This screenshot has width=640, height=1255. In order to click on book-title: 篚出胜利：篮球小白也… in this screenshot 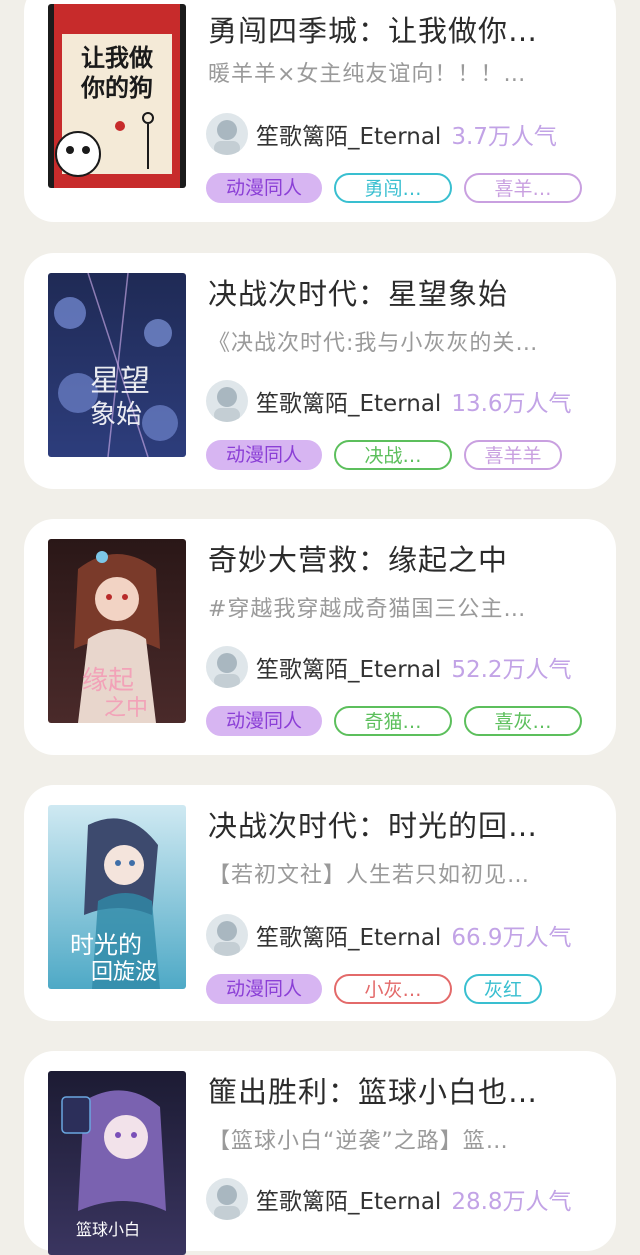, I will do `click(398, 1092)`.